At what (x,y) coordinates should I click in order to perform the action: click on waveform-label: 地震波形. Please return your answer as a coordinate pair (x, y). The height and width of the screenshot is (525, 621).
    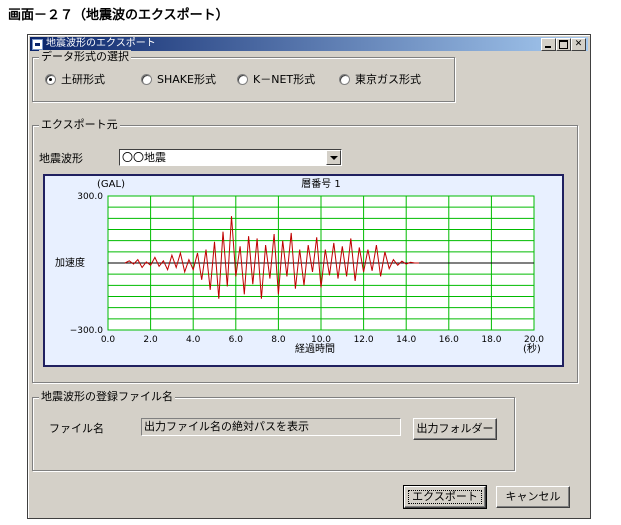
    Looking at the image, I should click on (61, 158).